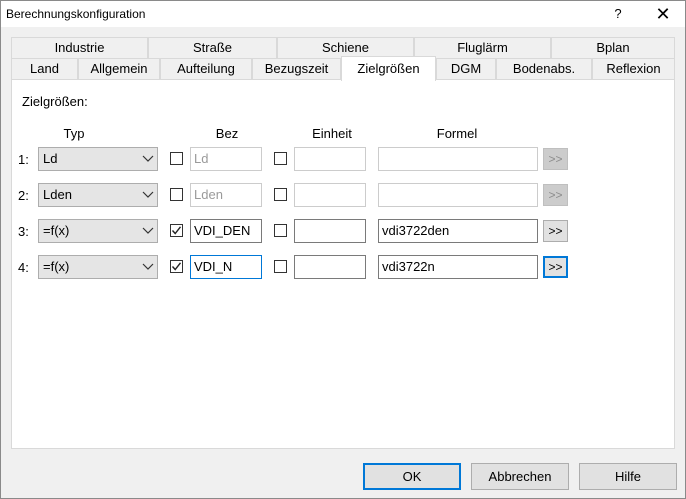  I want to click on close-icon: ✕, so click(663, 14).